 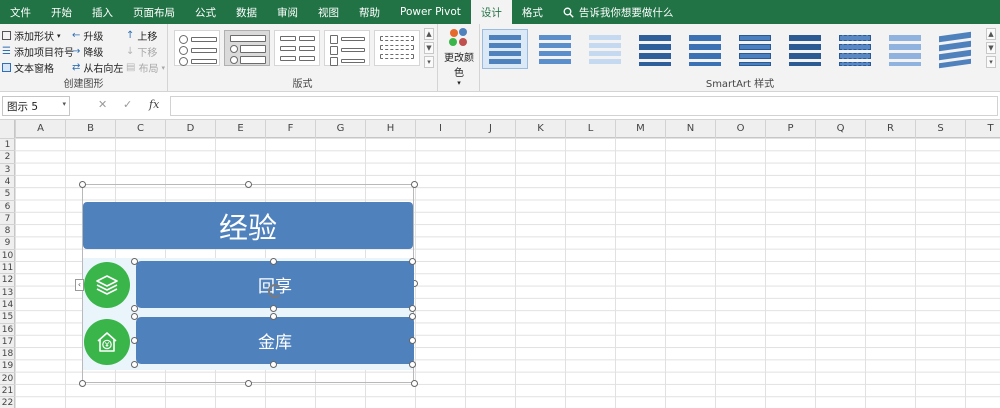 I want to click on column-header-m: M, so click(x=640, y=129).